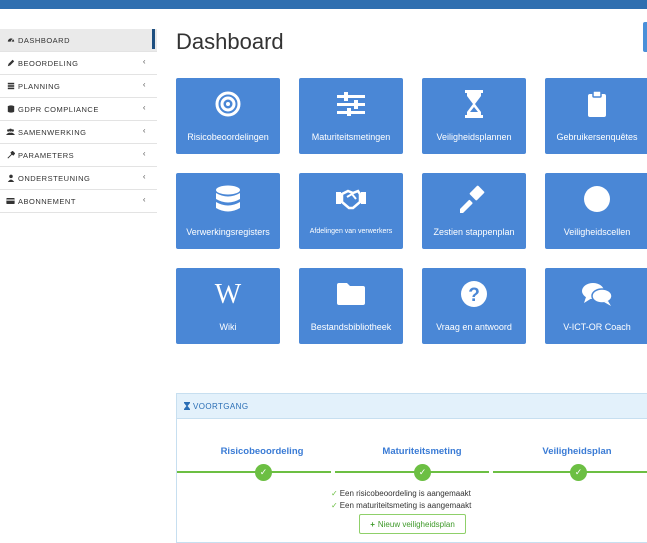  What do you see at coordinates (10, 201) in the screenshot?
I see `card-icon` at bounding box center [10, 201].